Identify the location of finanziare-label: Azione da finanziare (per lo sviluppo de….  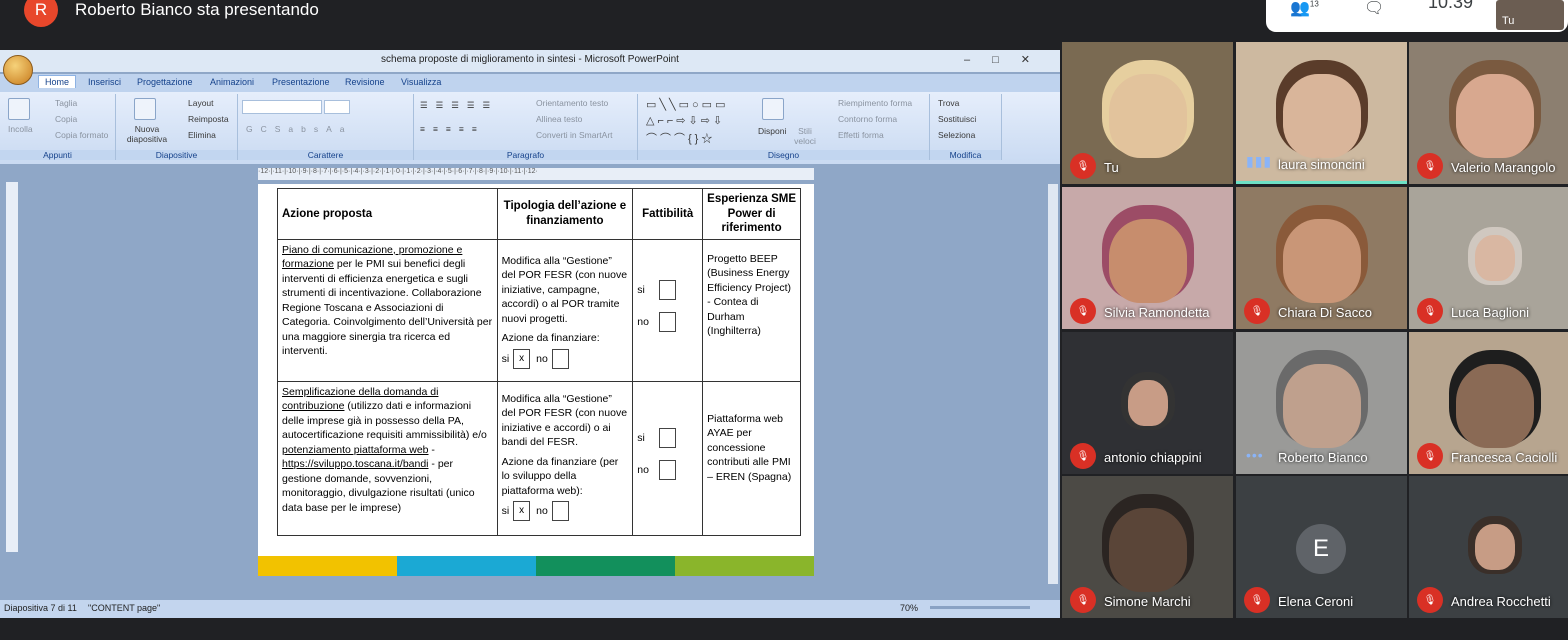
(560, 476).